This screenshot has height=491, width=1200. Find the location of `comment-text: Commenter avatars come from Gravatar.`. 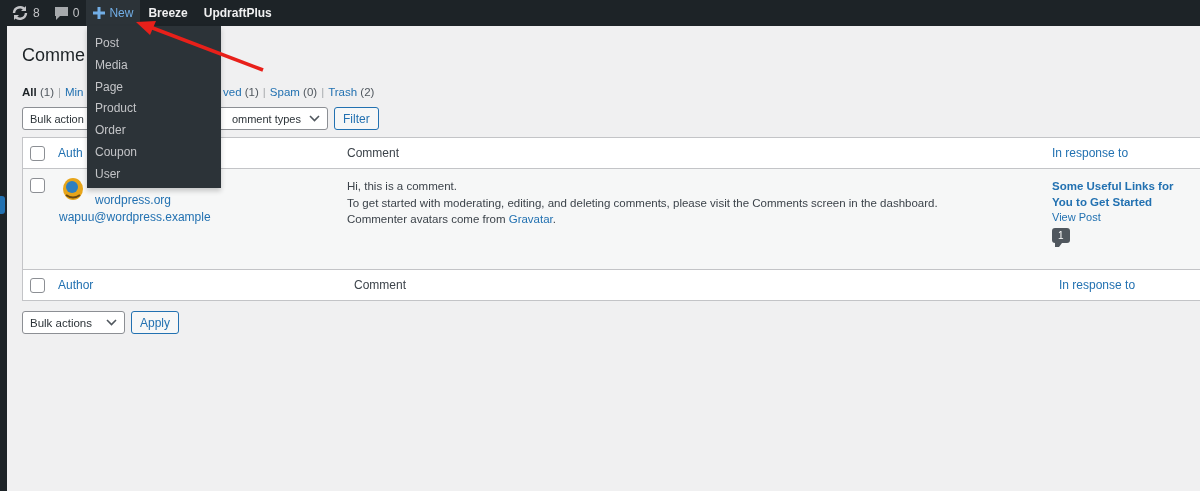

comment-text: Commenter avatars come from Gravatar. is located at coordinates (452, 219).